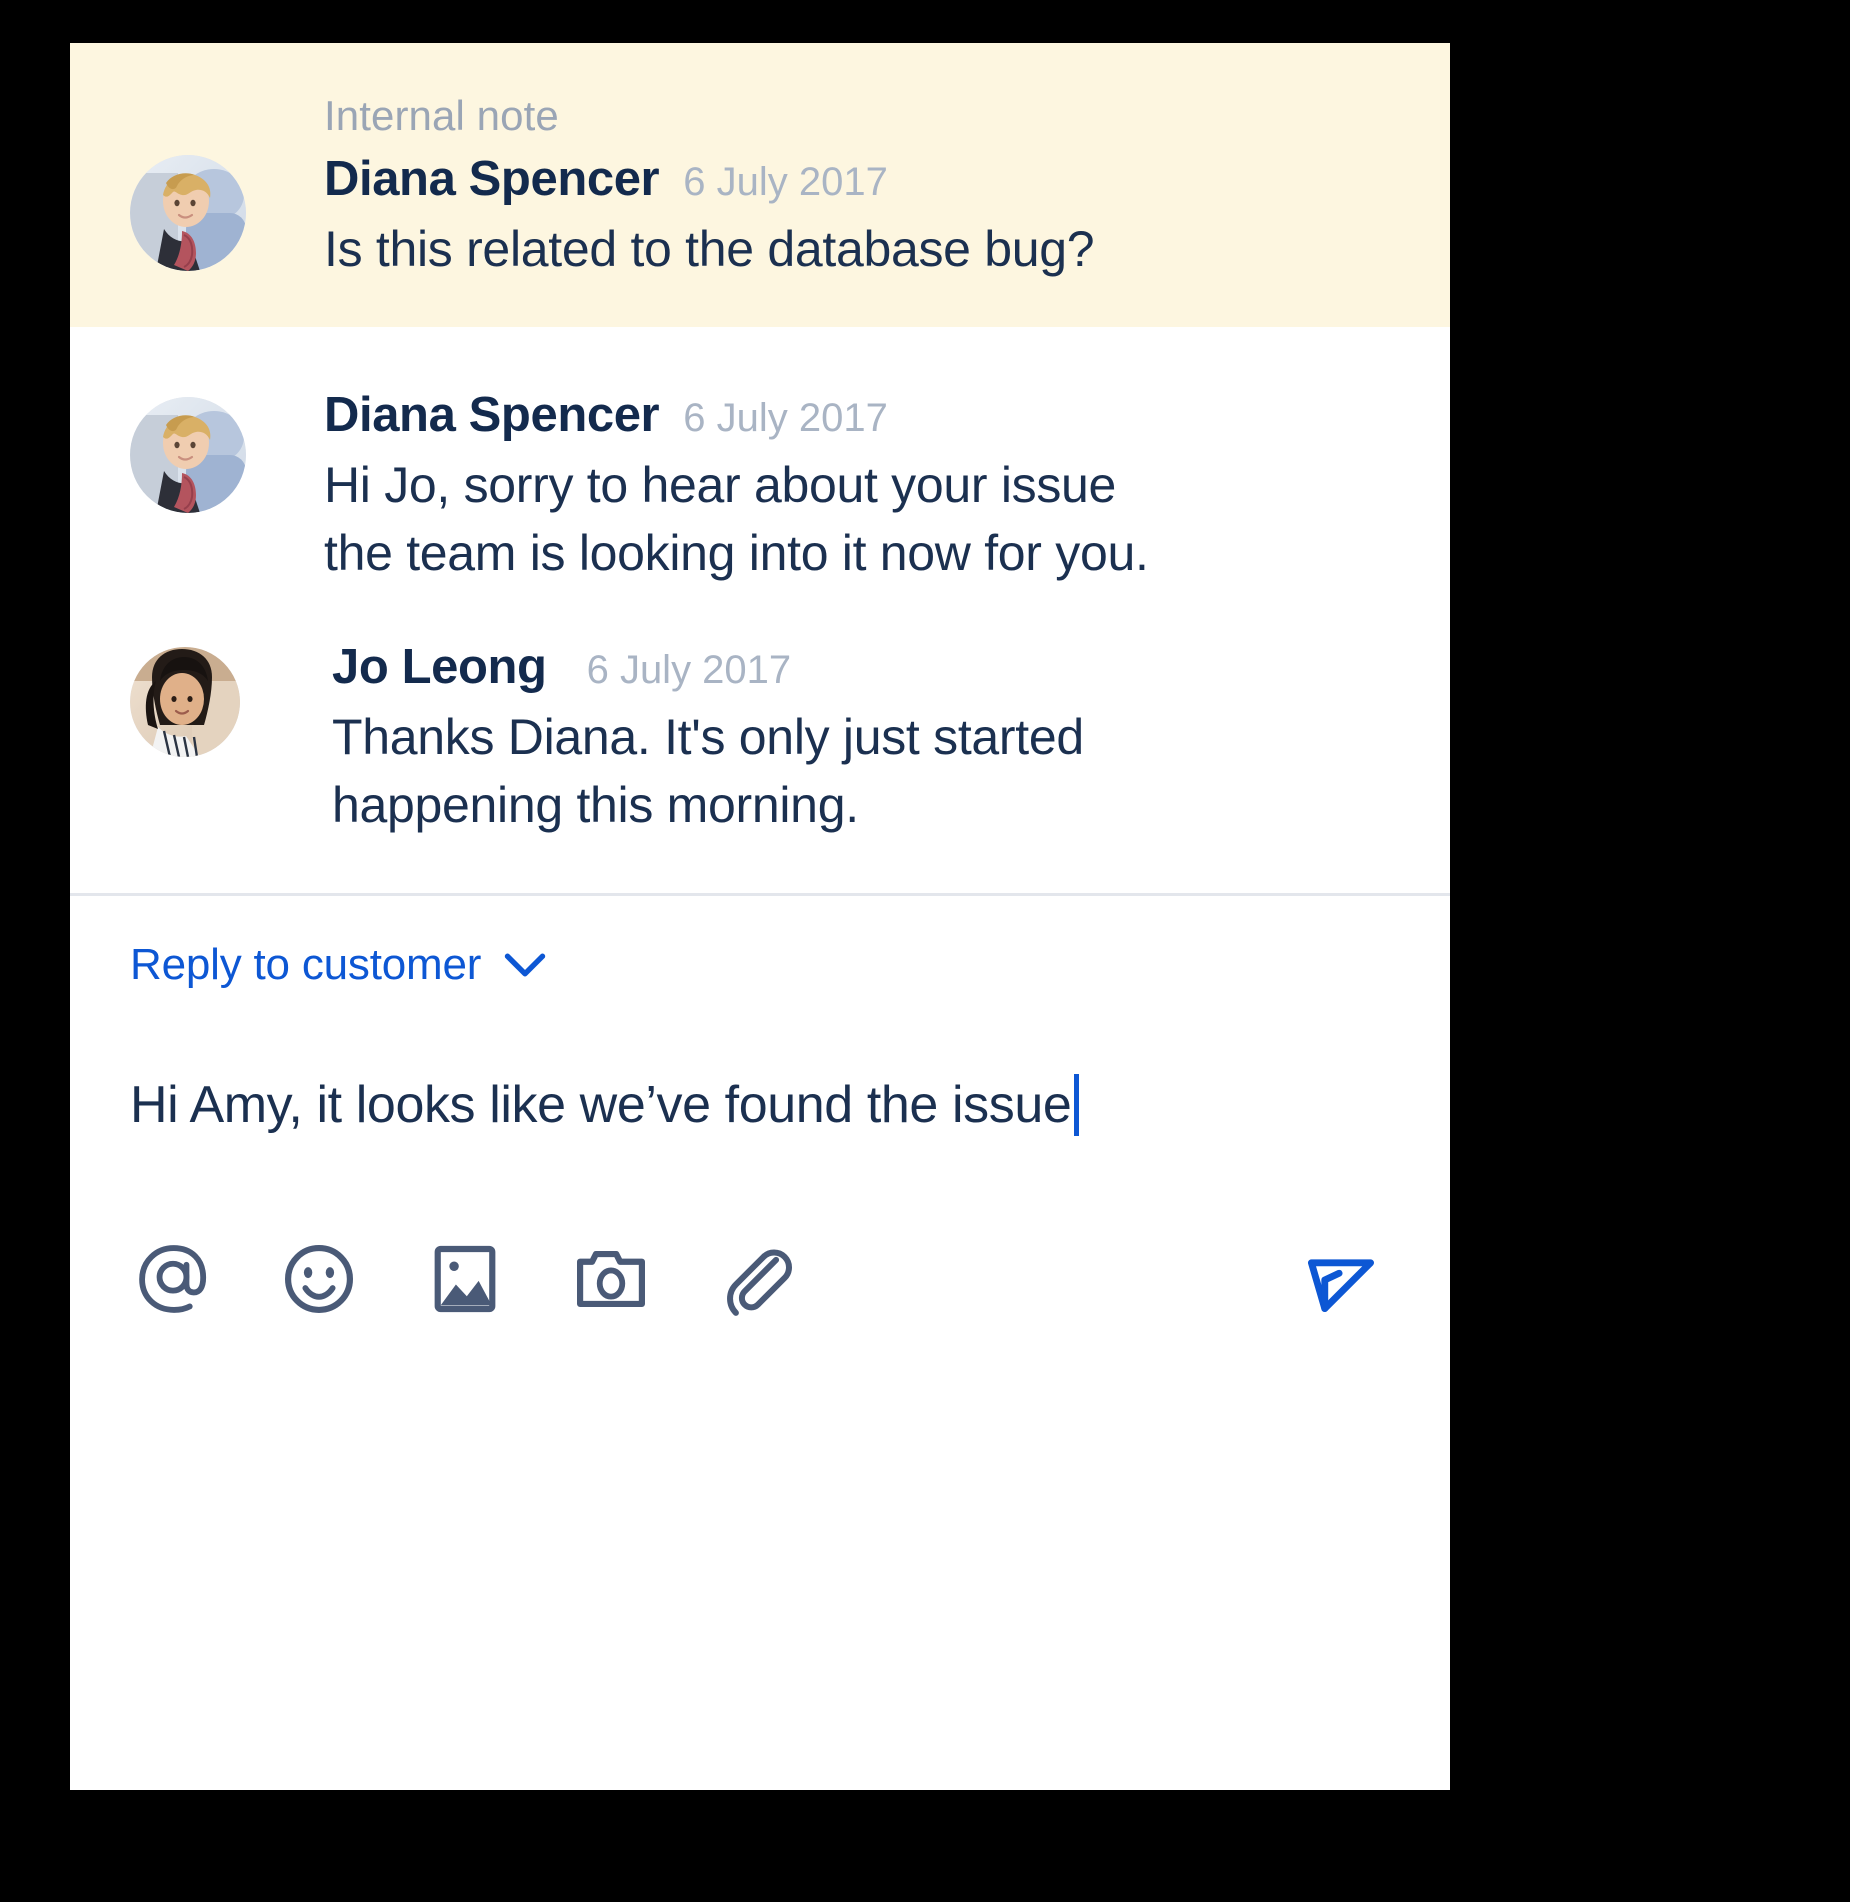  Describe the element at coordinates (757, 1279) in the screenshot. I see `attachment-icon` at that location.